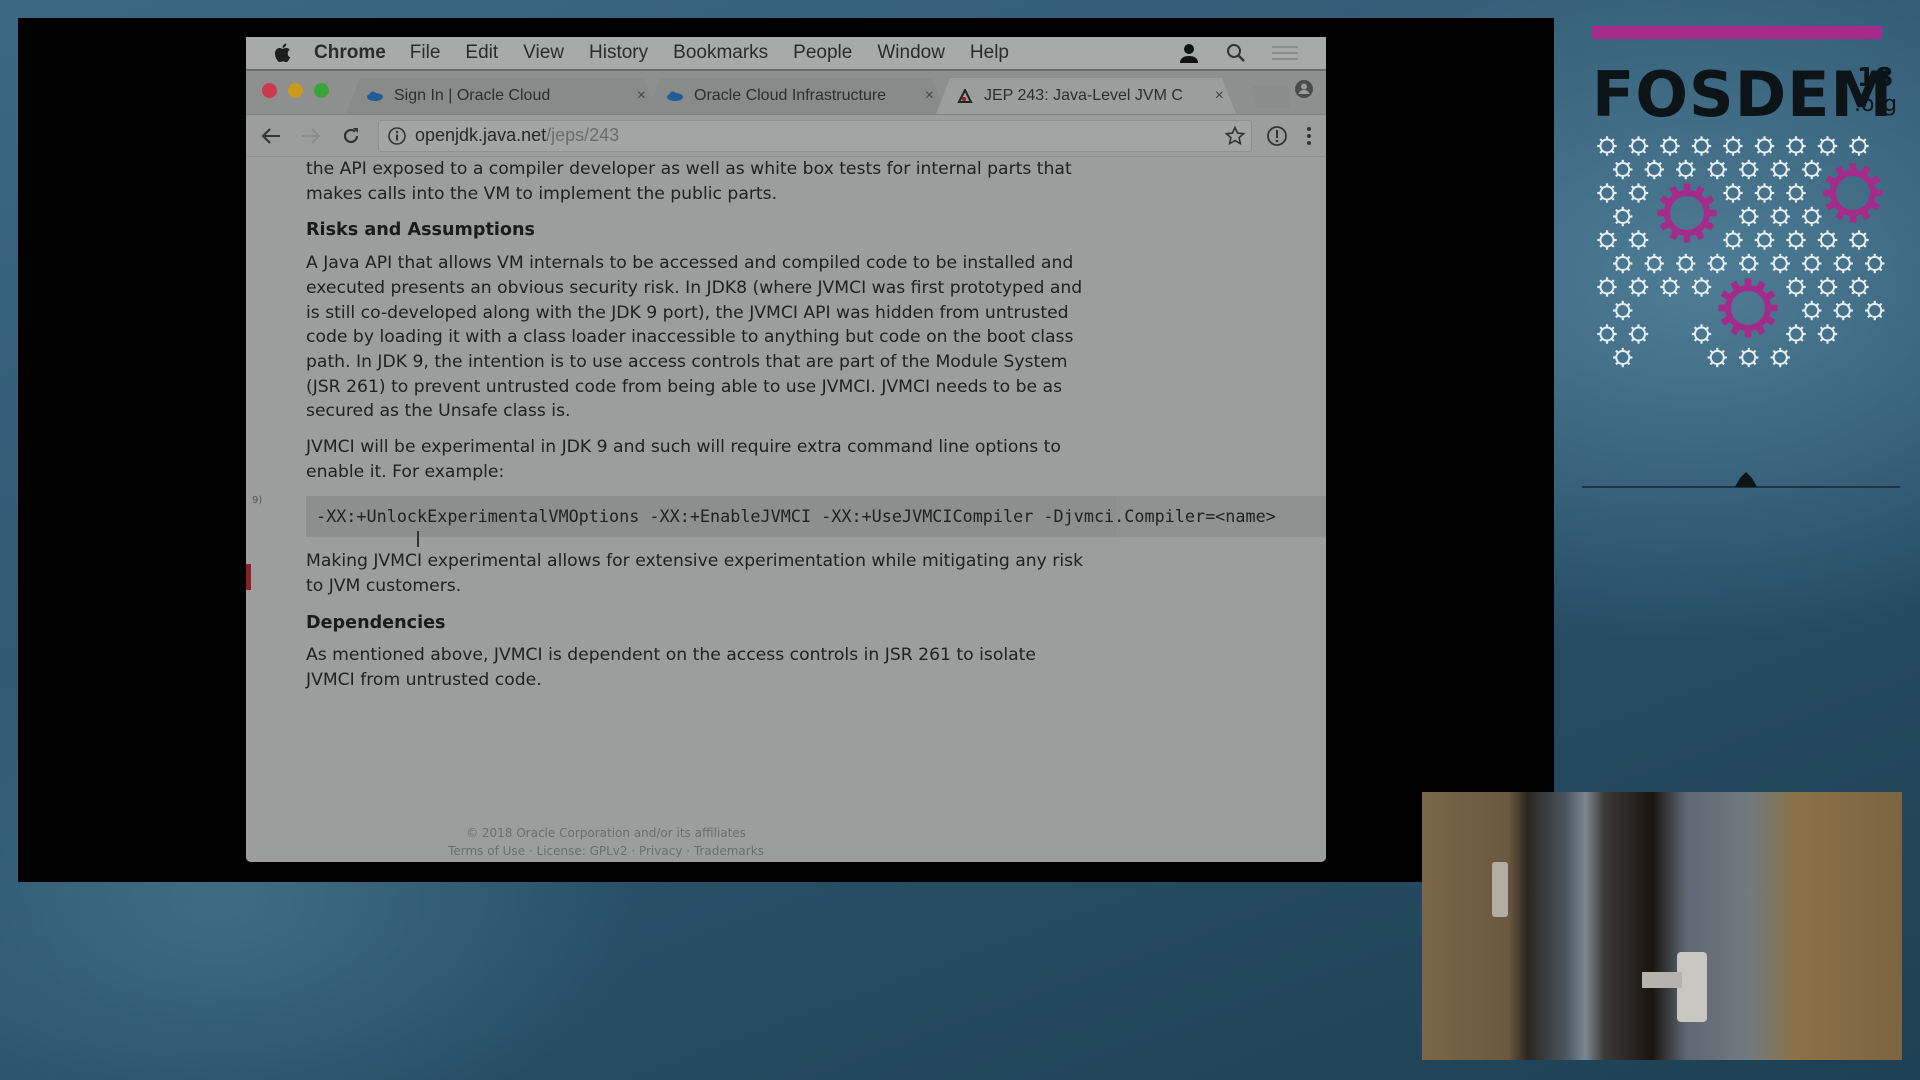  What do you see at coordinates (1189, 53) in the screenshot?
I see `user-icon` at bounding box center [1189, 53].